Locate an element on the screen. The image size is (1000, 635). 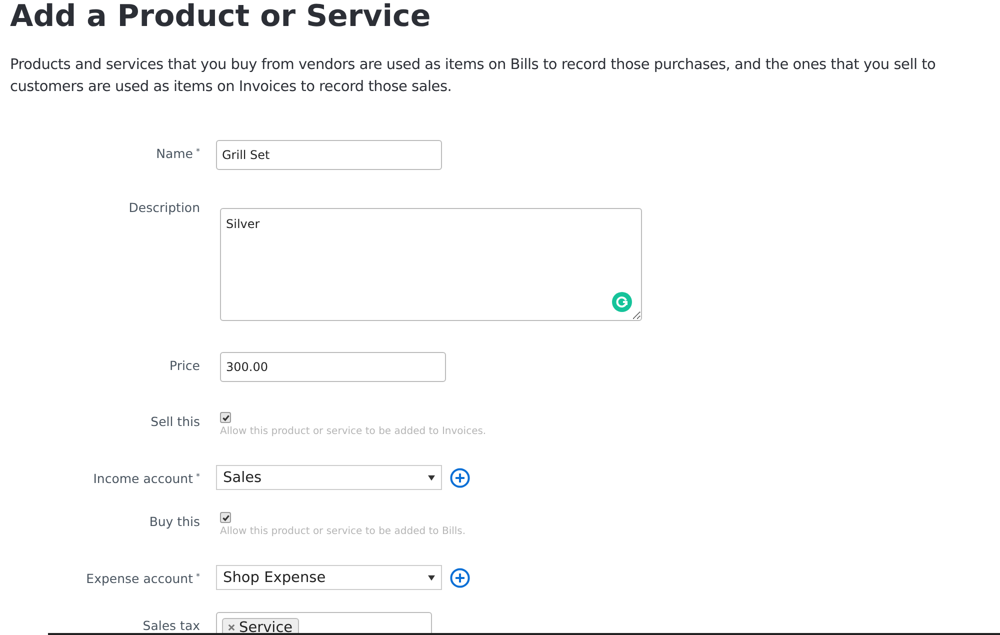
grammar-check-icon is located at coordinates (622, 302).